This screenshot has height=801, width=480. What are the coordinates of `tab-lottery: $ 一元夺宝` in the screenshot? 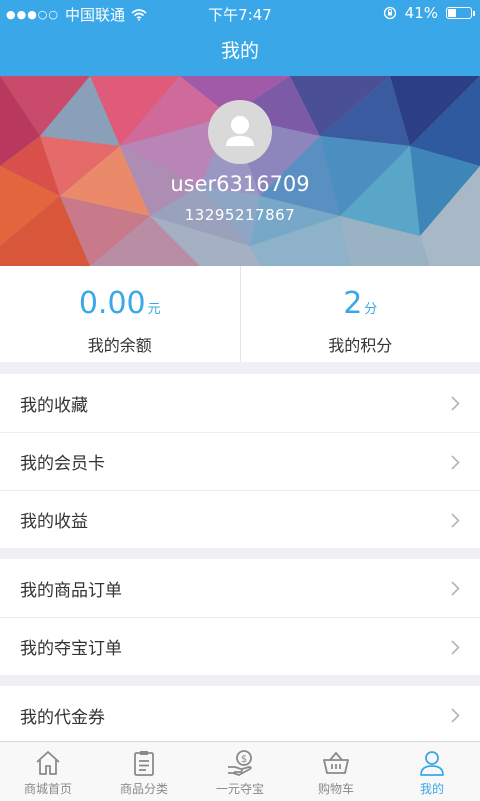 It's located at (240, 771).